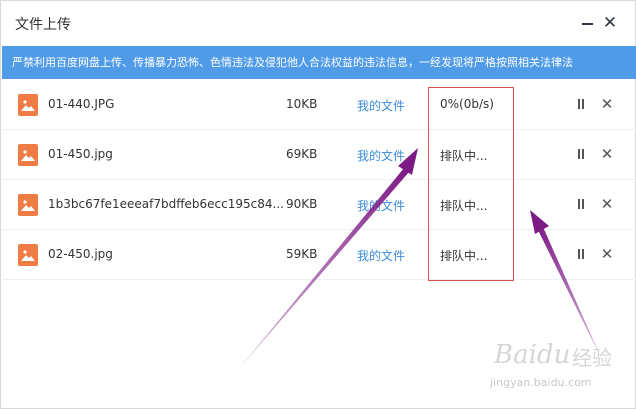 The image size is (636, 409). What do you see at coordinates (541, 382) in the screenshot?
I see `watermark-url: jingyan.baidu.com` at bounding box center [541, 382].